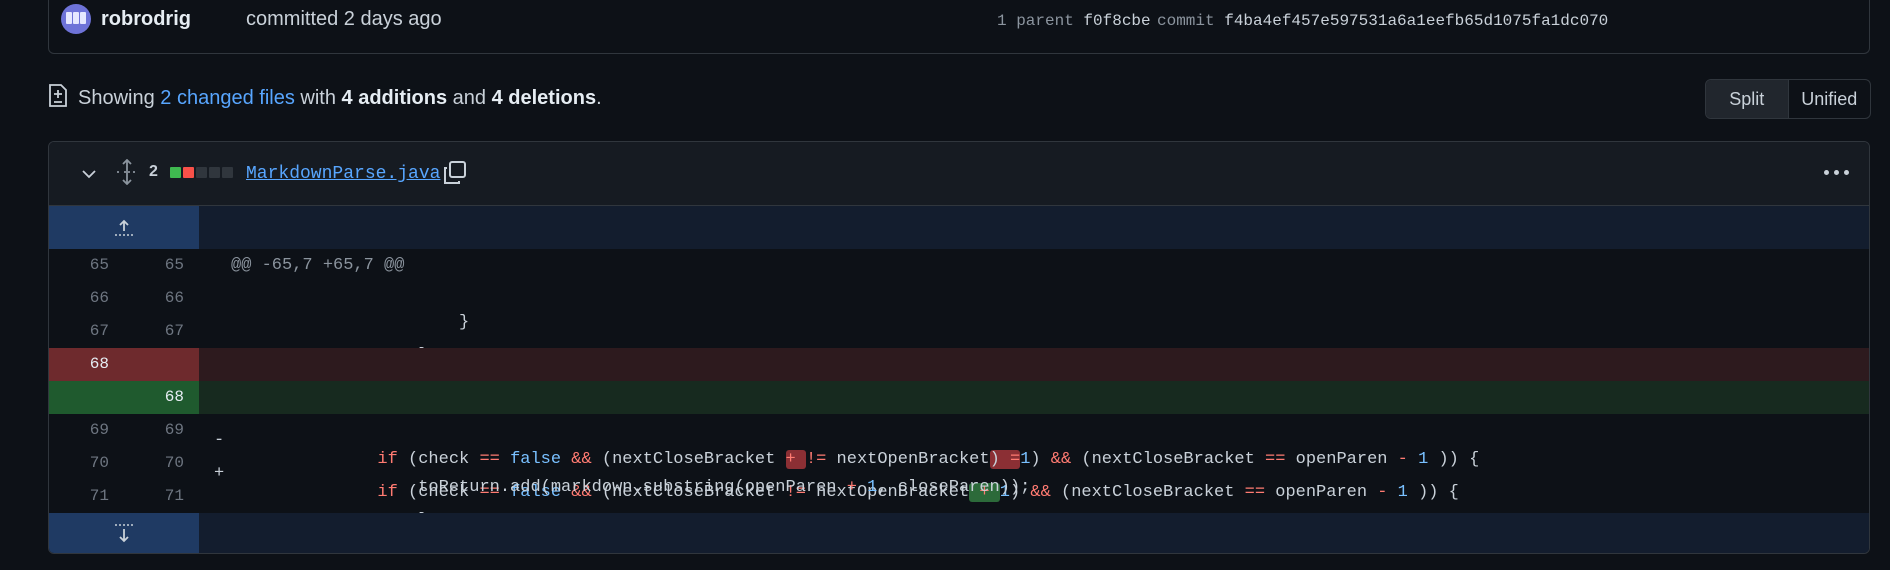 The height and width of the screenshot is (570, 1890). What do you see at coordinates (153, 171) in the screenshot?
I see `change-count: 2` at bounding box center [153, 171].